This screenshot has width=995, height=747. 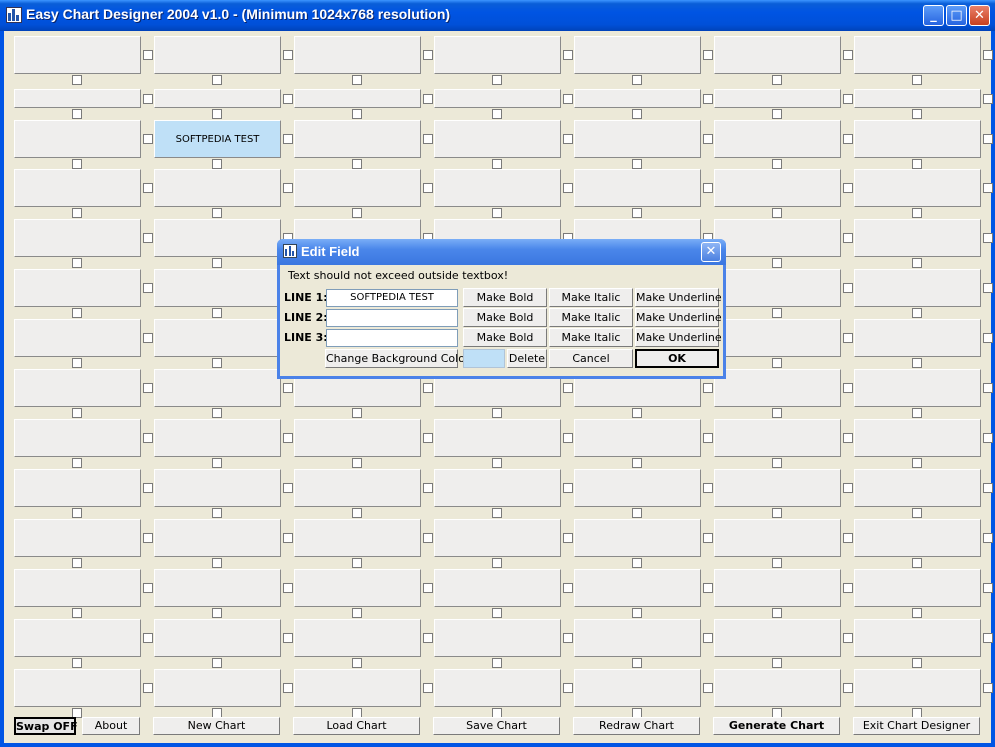 I want to click on ok-button: OK, so click(x=677, y=358).